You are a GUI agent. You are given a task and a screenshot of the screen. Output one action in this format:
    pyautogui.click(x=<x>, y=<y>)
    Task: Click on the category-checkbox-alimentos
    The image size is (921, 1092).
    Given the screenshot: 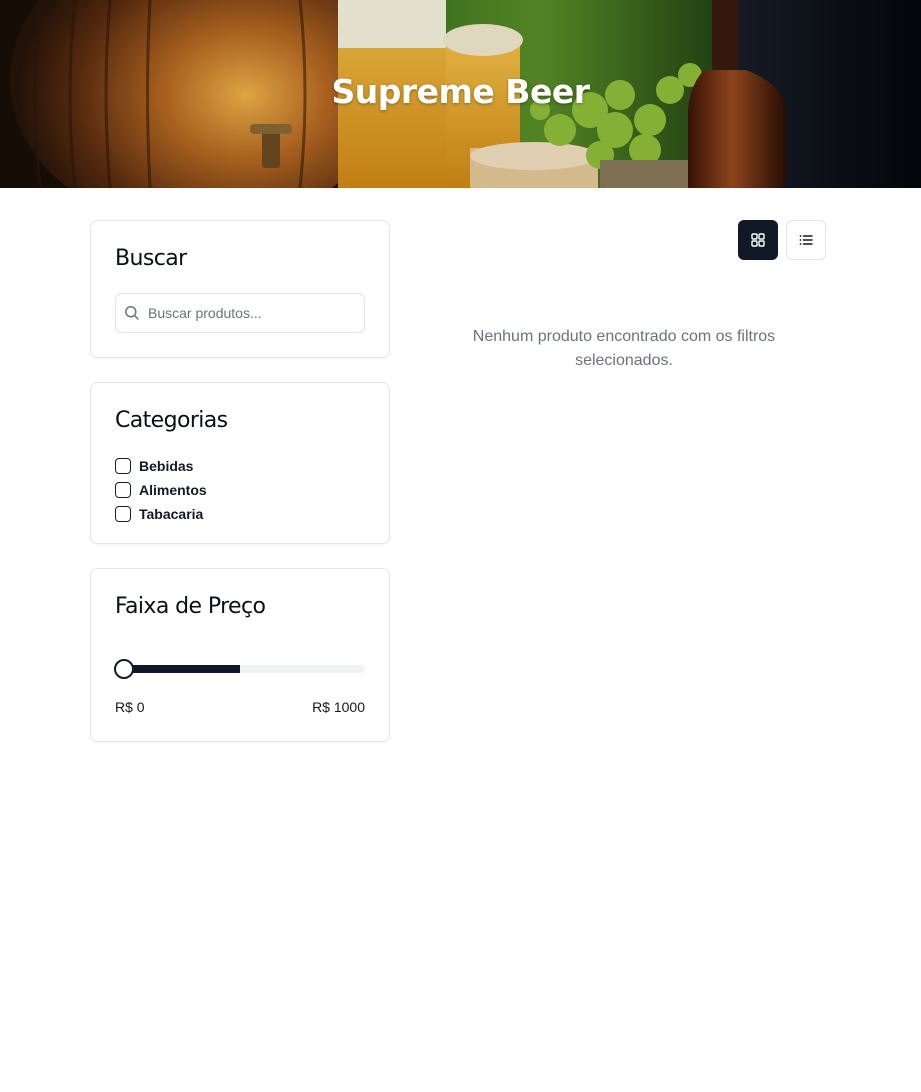 What is the action you would take?
    pyautogui.click(x=123, y=490)
    